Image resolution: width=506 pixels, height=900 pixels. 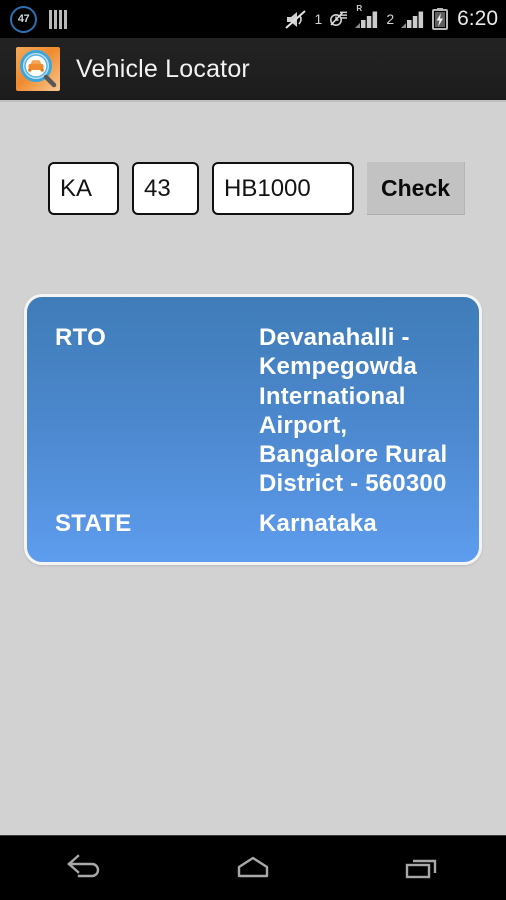 What do you see at coordinates (416, 188) in the screenshot?
I see `check-button: Check` at bounding box center [416, 188].